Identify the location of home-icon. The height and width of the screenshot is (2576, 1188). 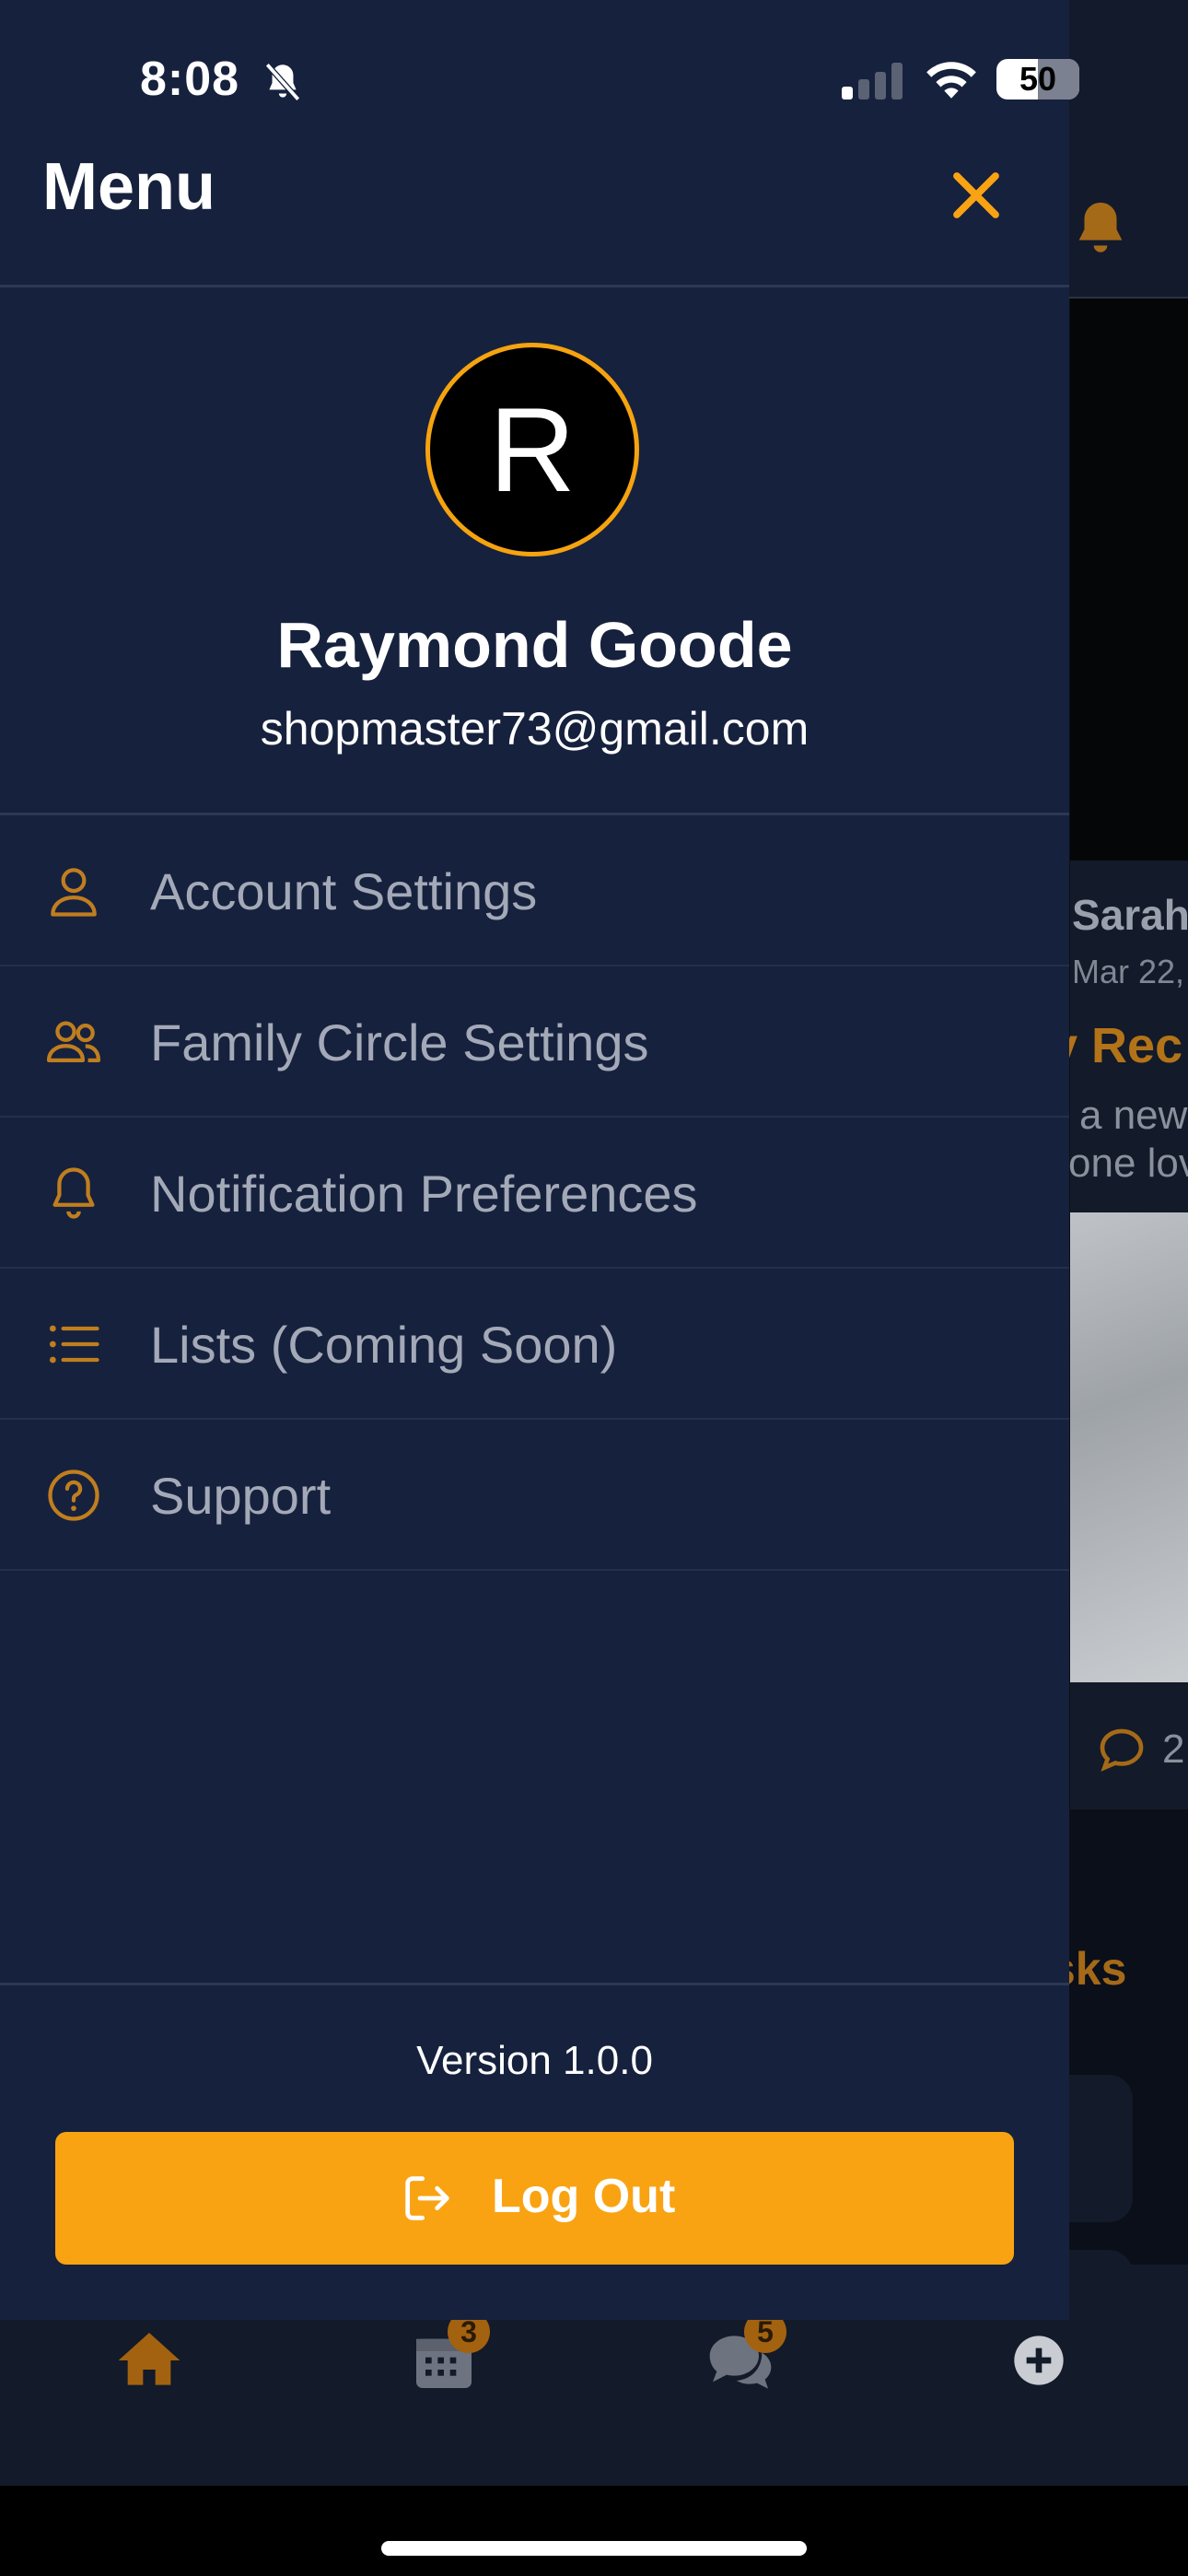
(149, 2360).